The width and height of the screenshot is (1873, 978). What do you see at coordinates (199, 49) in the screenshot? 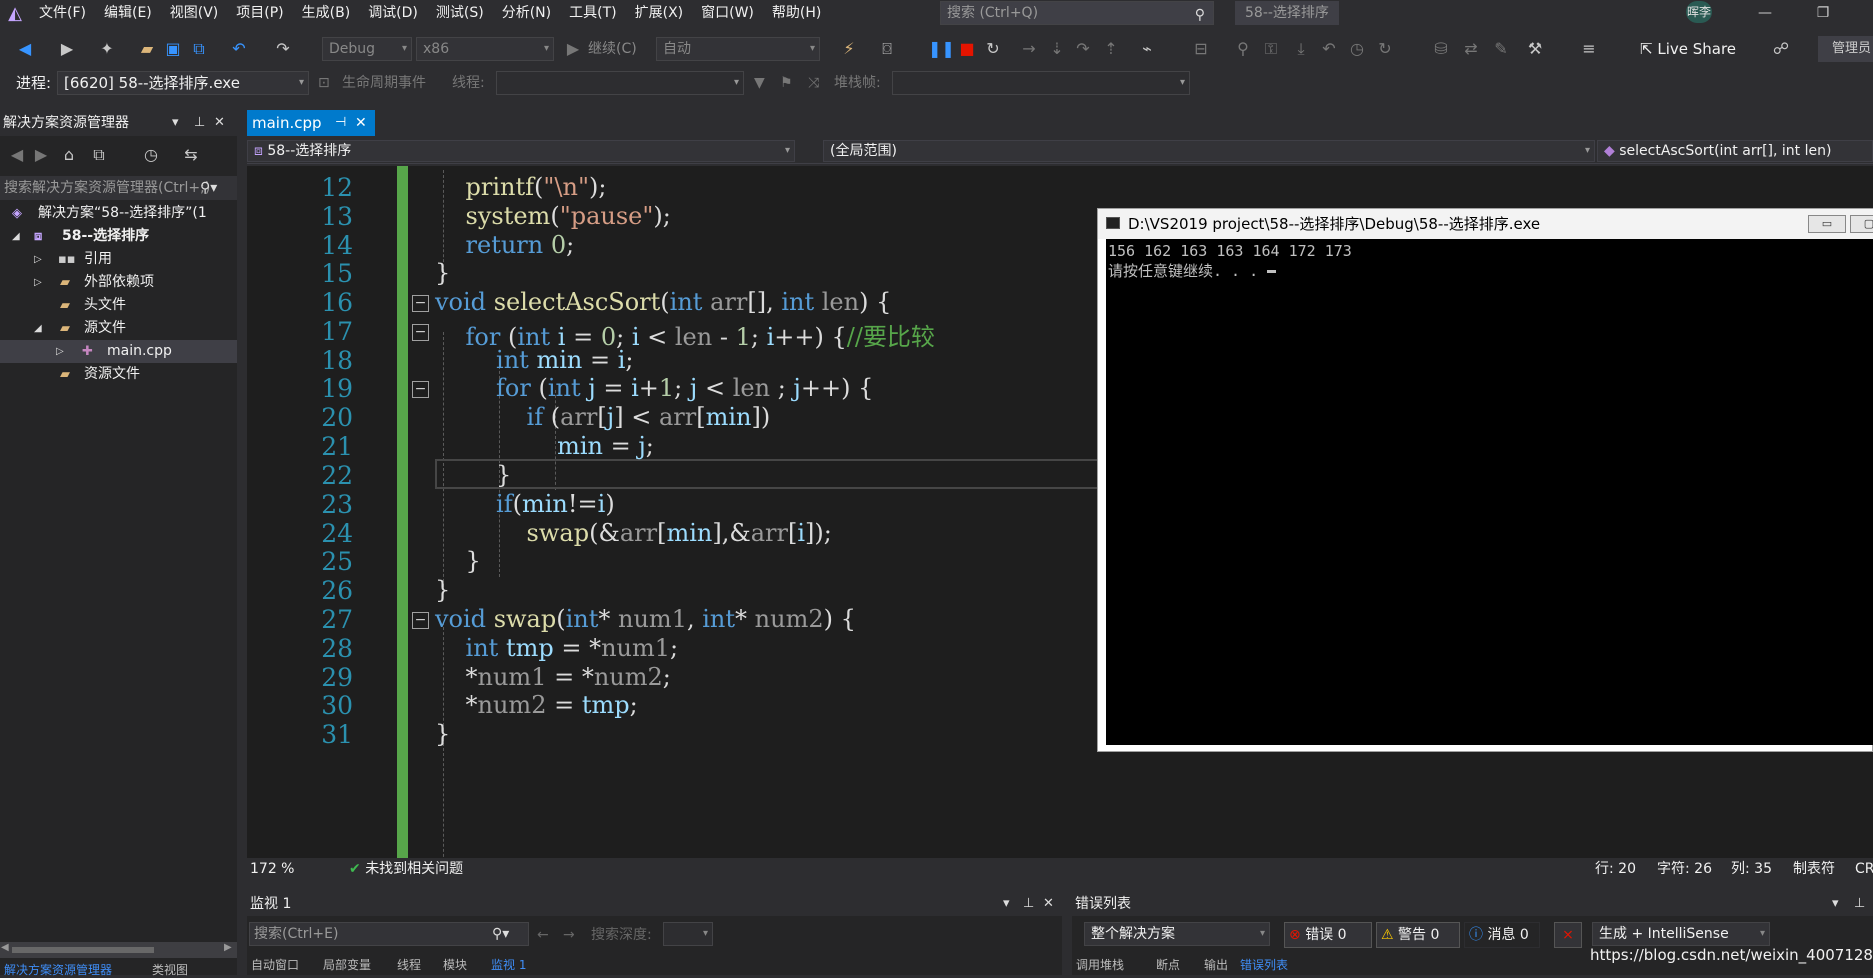
I see `save-all-icon: ⧉` at bounding box center [199, 49].